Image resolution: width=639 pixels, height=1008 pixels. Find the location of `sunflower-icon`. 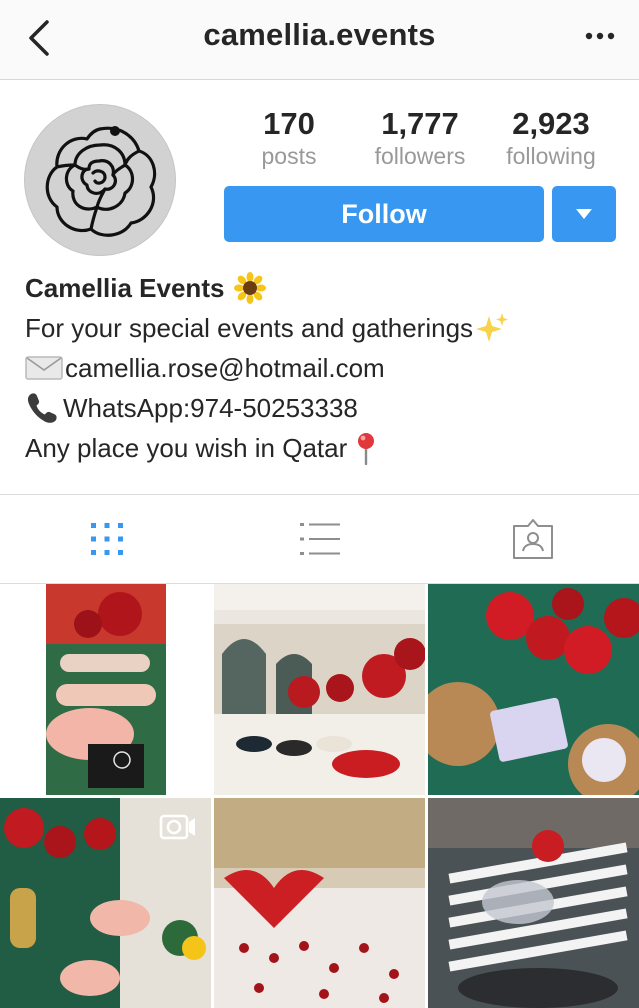

sunflower-icon is located at coordinates (250, 288).